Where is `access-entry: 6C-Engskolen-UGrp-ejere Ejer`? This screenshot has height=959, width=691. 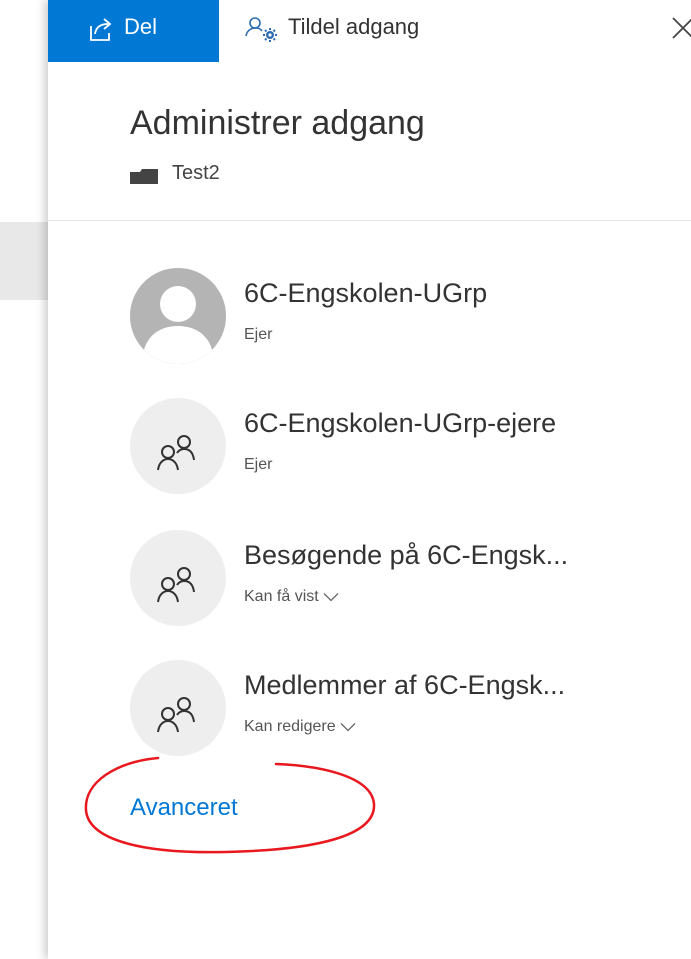
access-entry: 6C-Engskolen-UGrp-ejere Ejer is located at coordinates (400, 447).